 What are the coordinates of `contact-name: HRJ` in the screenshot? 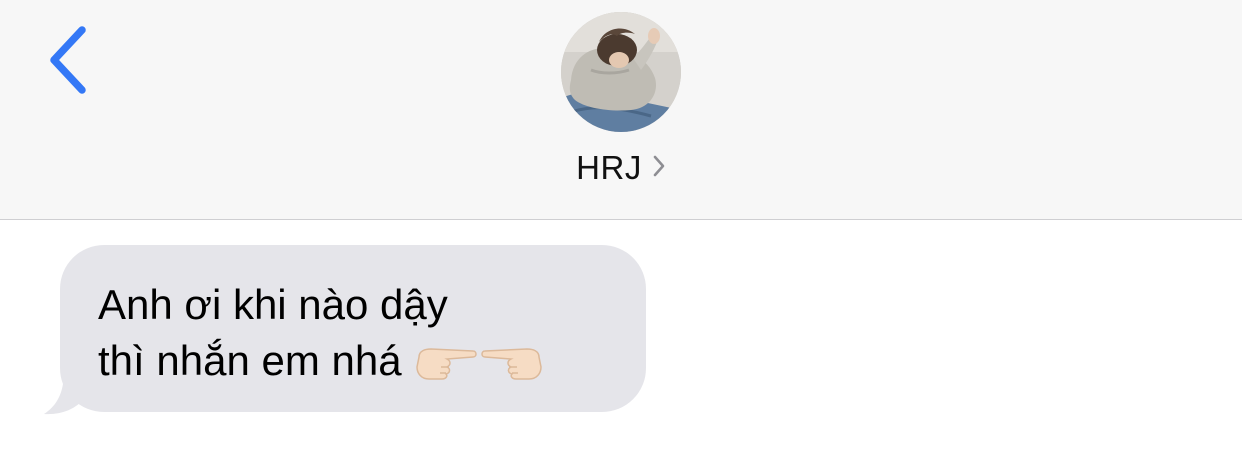 It's located at (609, 167).